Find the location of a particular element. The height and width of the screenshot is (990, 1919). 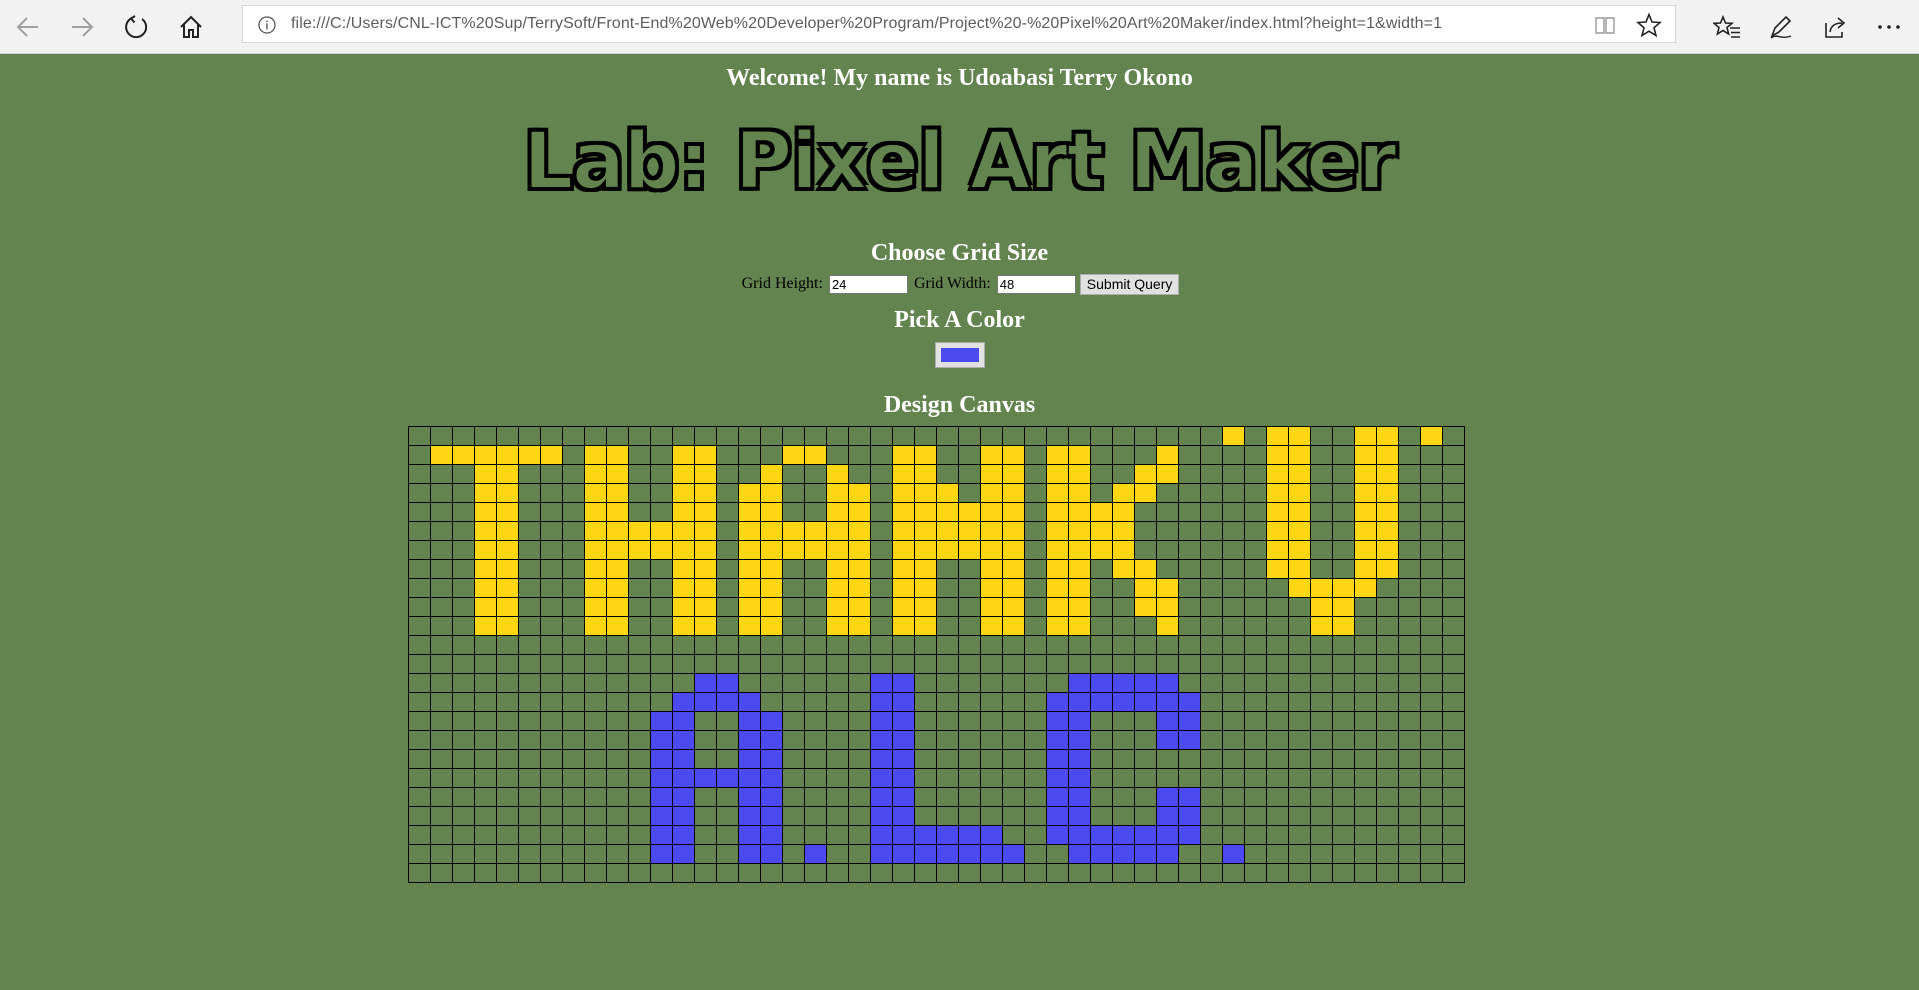

forward-button is located at coordinates (82, 27).